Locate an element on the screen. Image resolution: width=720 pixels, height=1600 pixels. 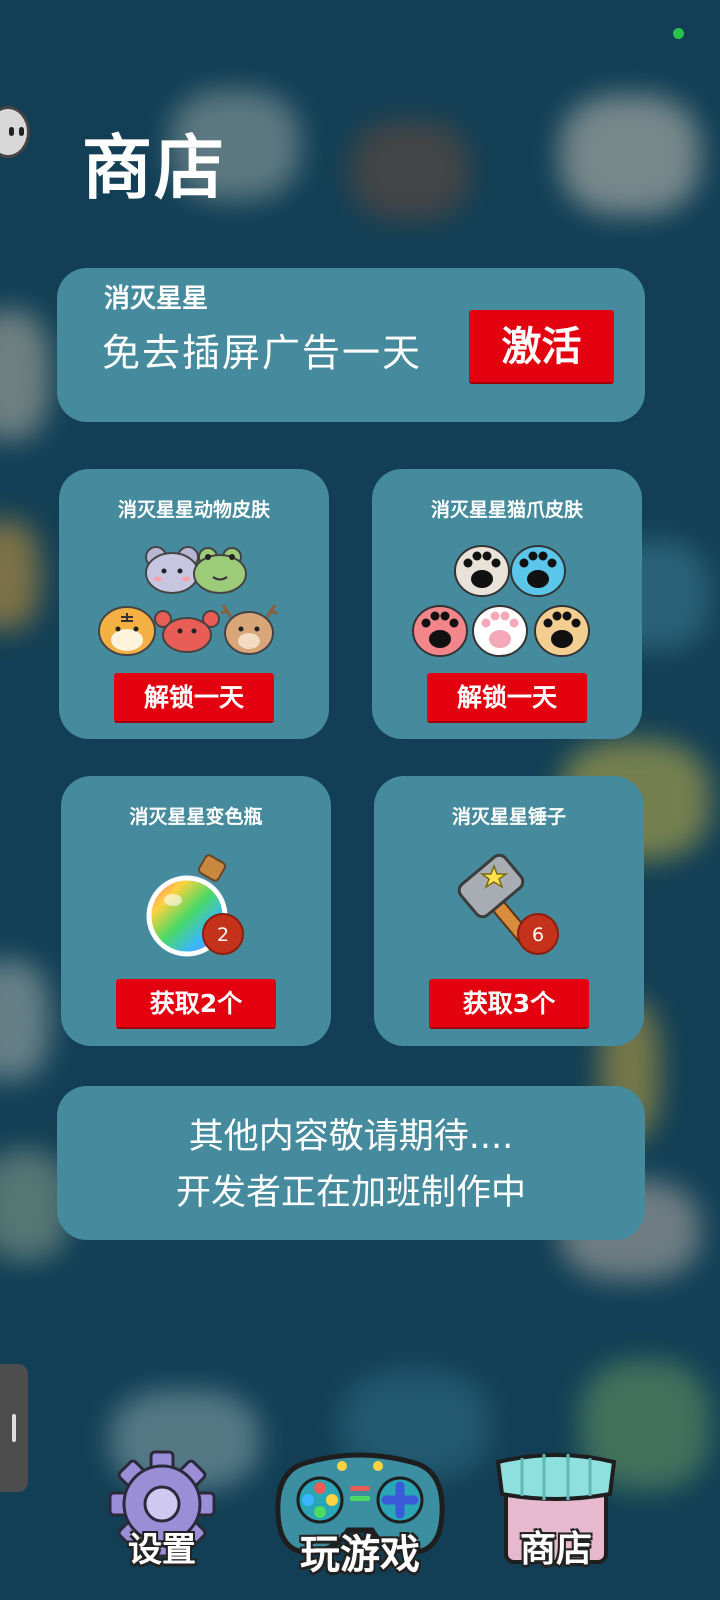
color-bottle-tile: 消灭星星变色瓶 2 获取2个 is located at coordinates (196, 911).